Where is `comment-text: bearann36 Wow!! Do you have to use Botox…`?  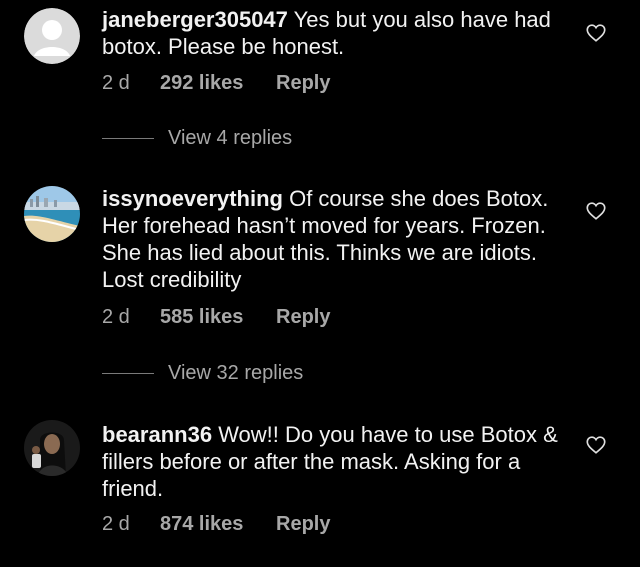 comment-text: bearann36 Wow!! Do you have to use Botox… is located at coordinates (337, 461).